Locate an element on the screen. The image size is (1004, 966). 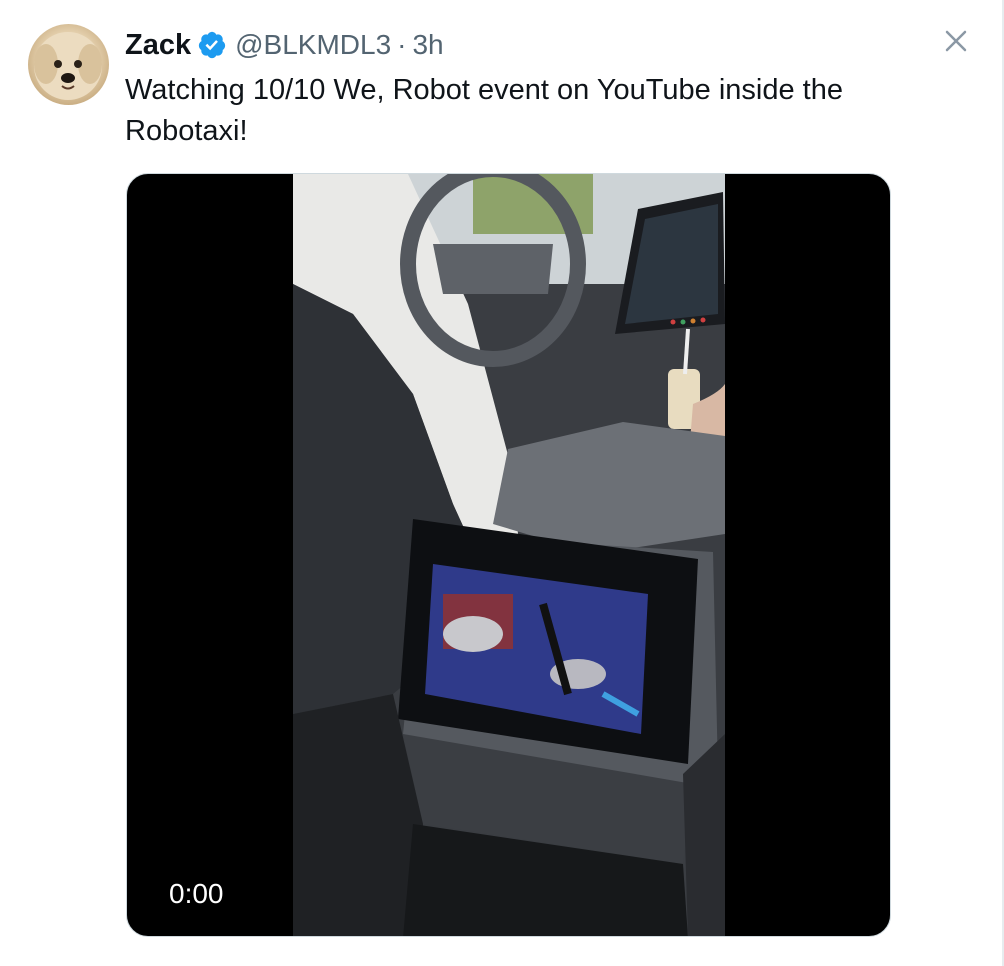
dog-avatar-image is located at coordinates (68, 66).